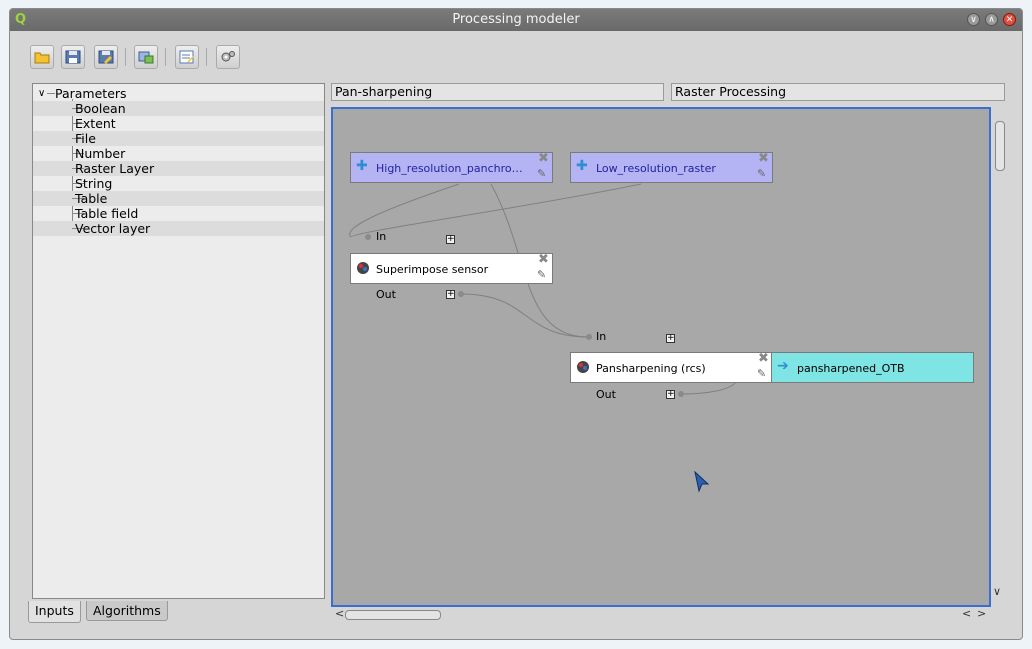  Describe the element at coordinates (178, 168) in the screenshot. I see `tree-item-raster-layer: Raster Layer` at that location.